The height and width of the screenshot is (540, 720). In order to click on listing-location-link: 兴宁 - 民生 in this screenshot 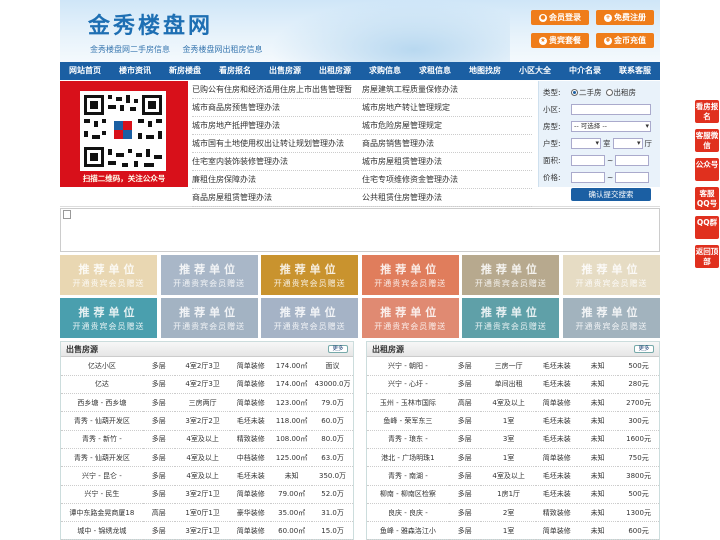, I will do `click(102, 494)`.